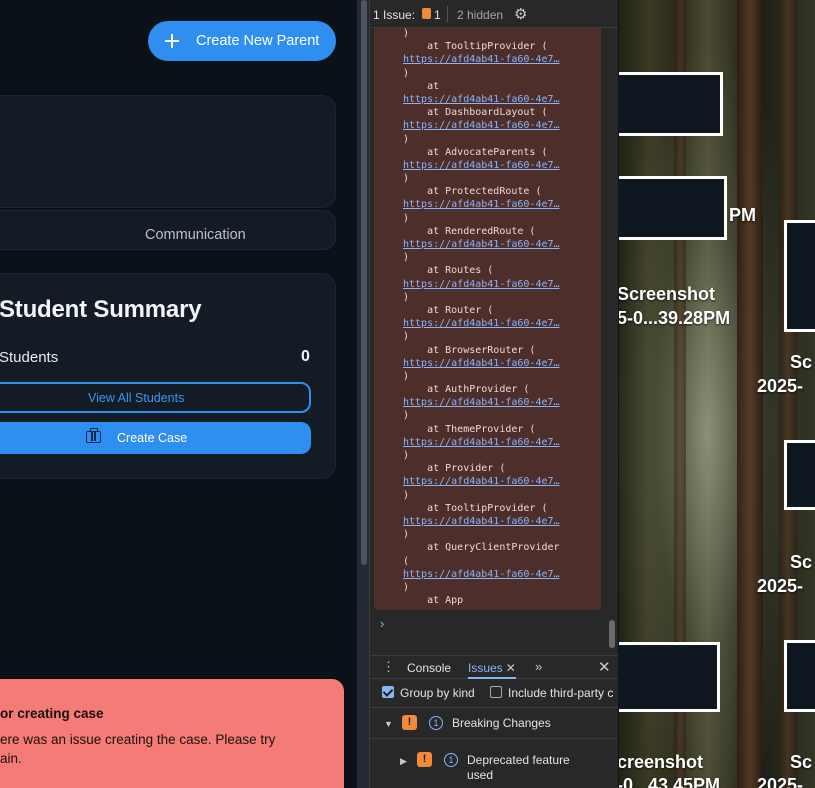  What do you see at coordinates (518, 760) in the screenshot?
I see `deprecated-feature-label: Deprecated feature` at bounding box center [518, 760].